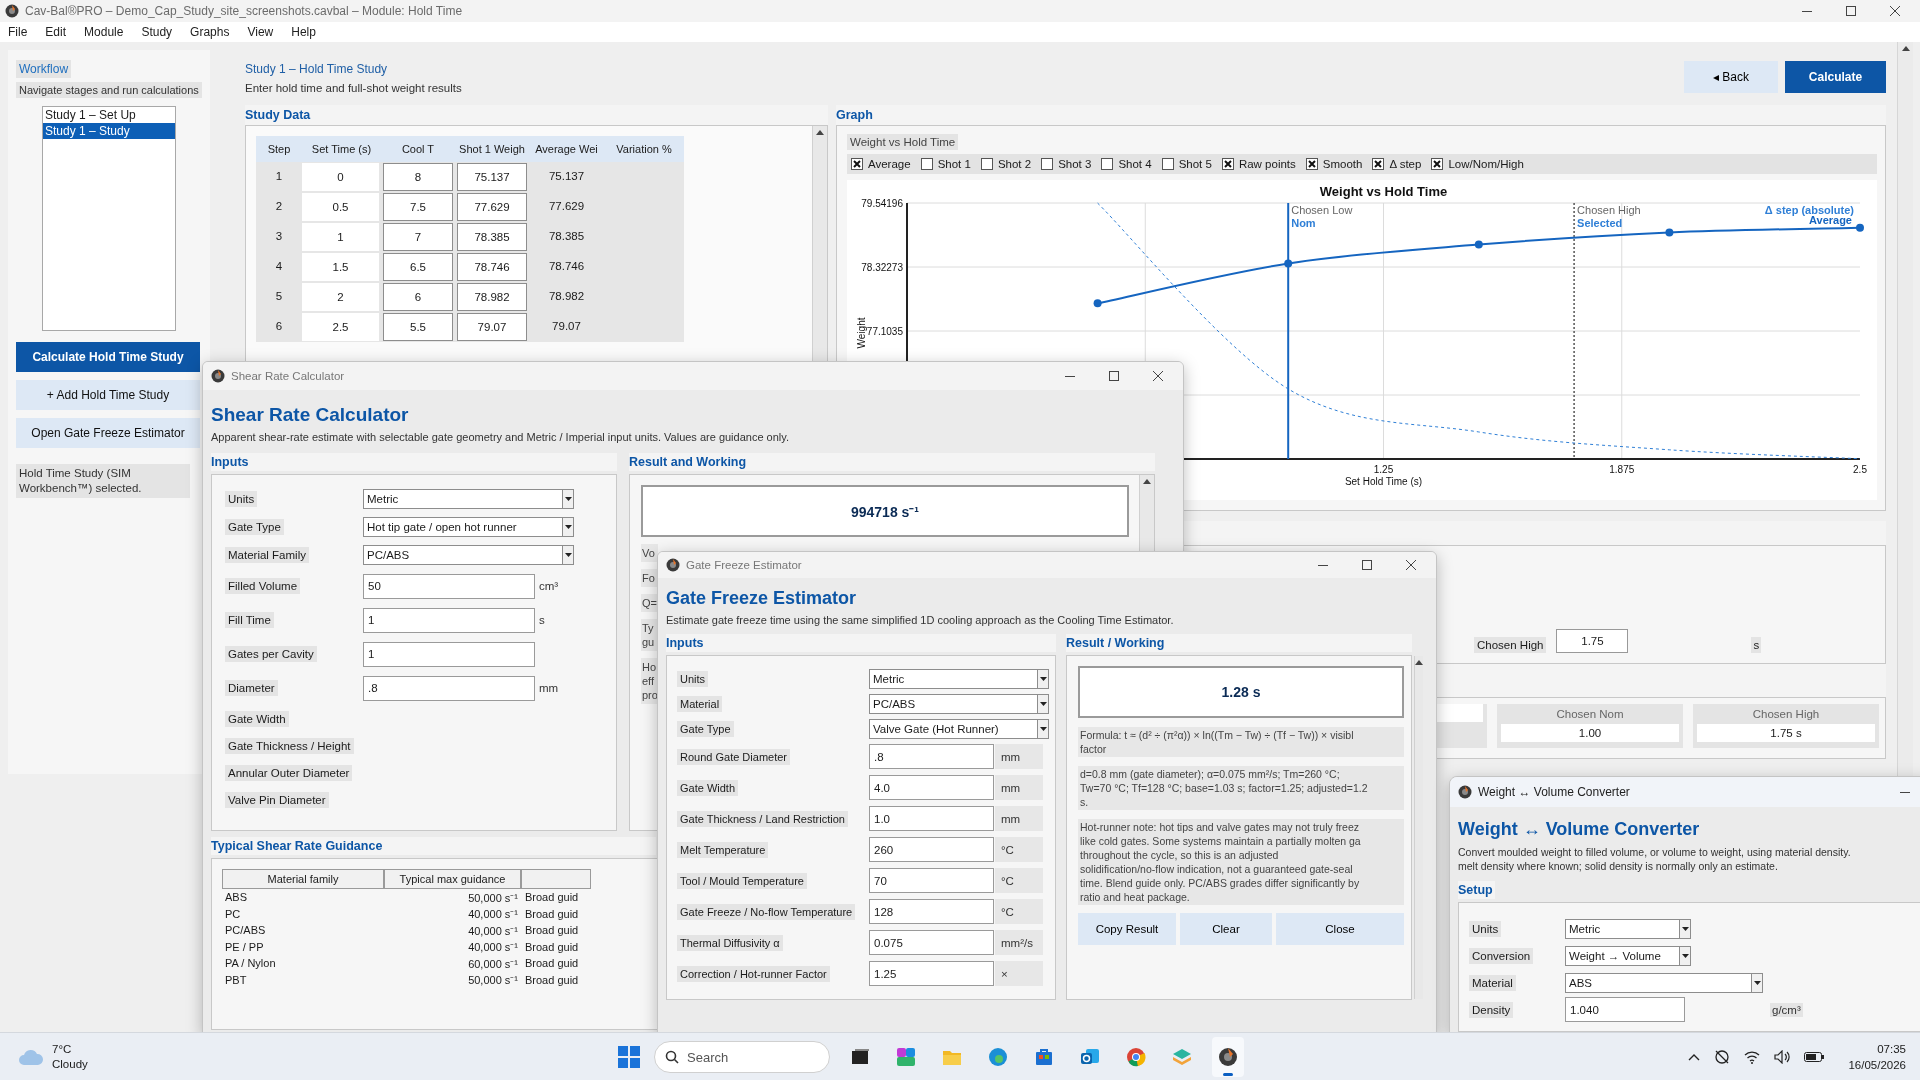  I want to click on menu-item: Help, so click(303, 32).